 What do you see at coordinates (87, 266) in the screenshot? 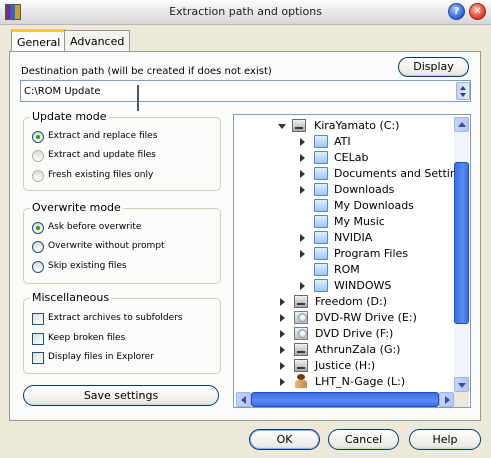
I see `option-skip-existing: Skip existing files` at bounding box center [87, 266].